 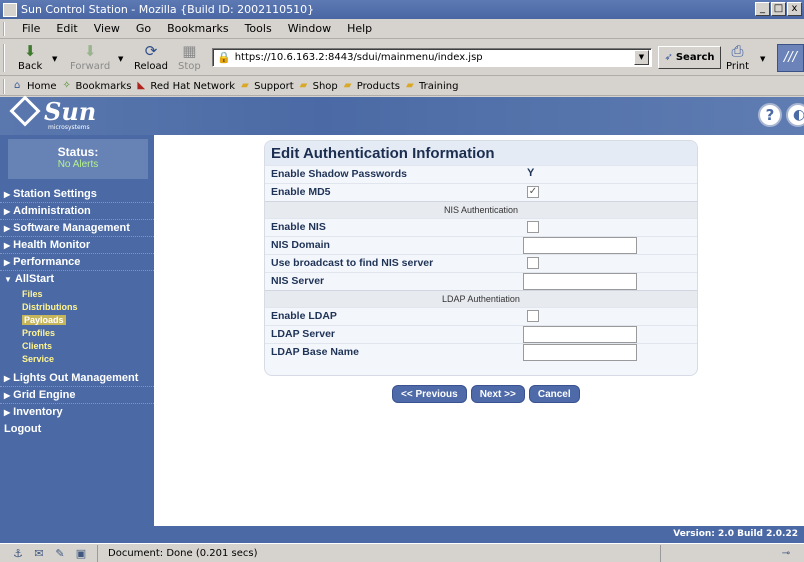 What do you see at coordinates (762, 9) in the screenshot?
I see `minimize-button: _` at bounding box center [762, 9].